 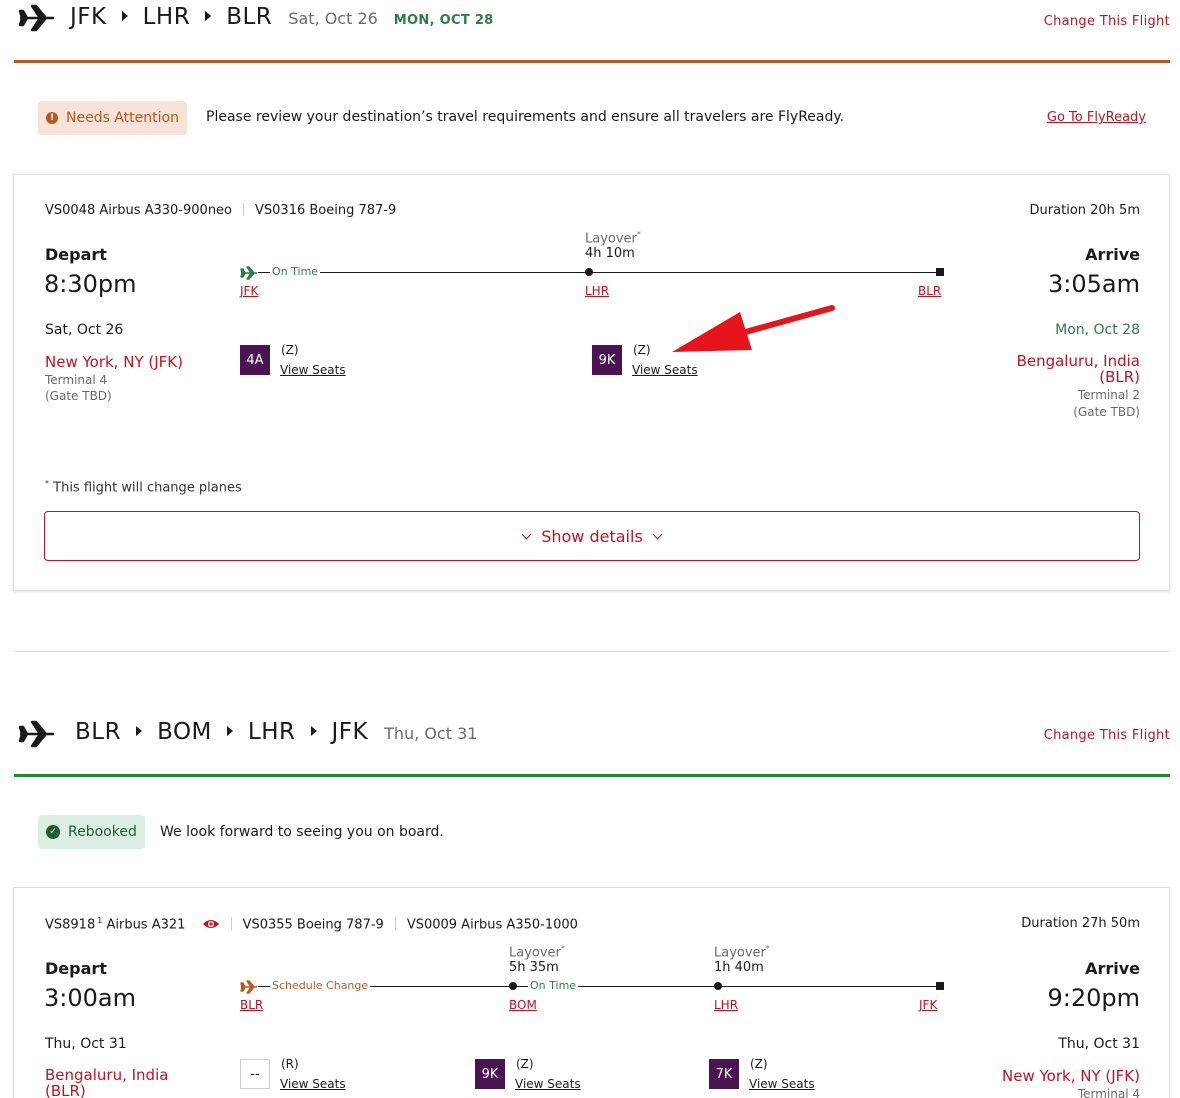 What do you see at coordinates (90, 998) in the screenshot?
I see `depart-time: 3:00am` at bounding box center [90, 998].